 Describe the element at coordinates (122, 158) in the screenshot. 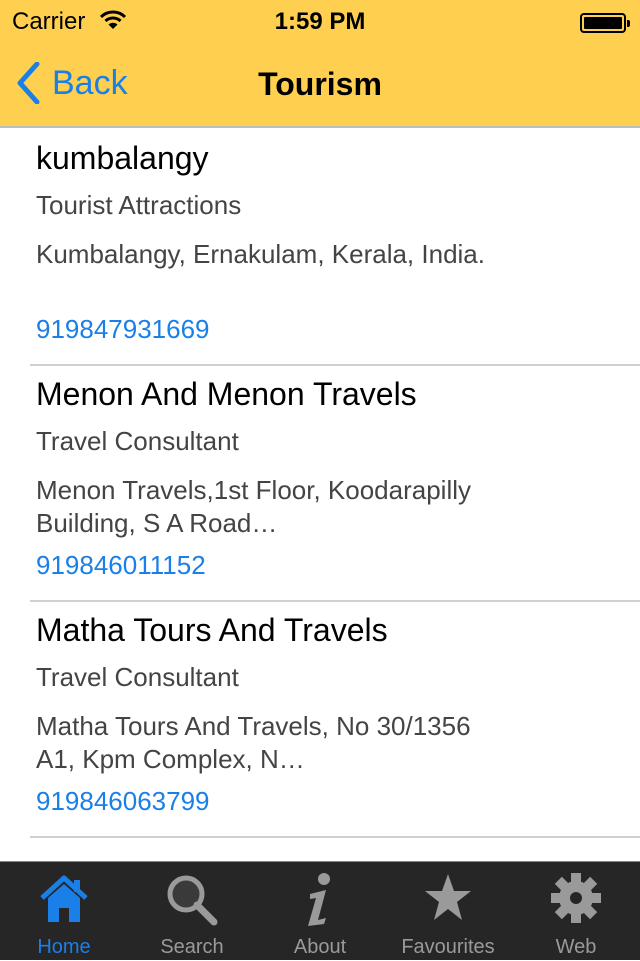

I see `listing-name: kumbalangy` at that location.